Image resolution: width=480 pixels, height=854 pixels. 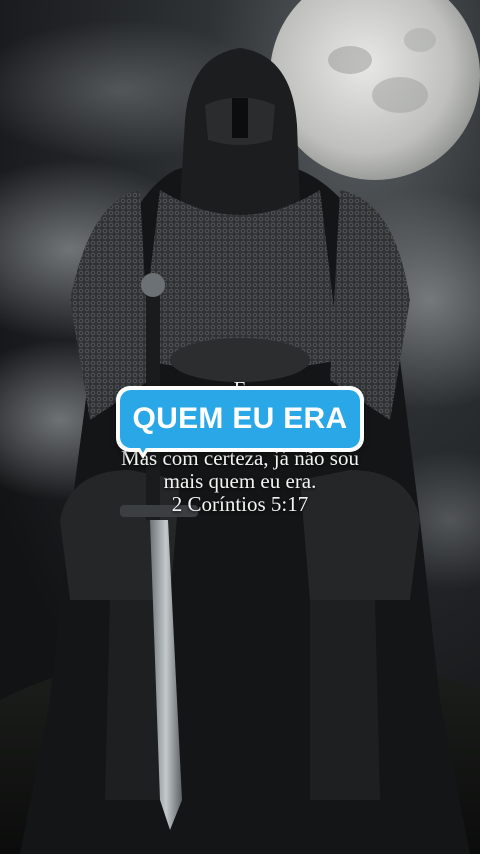 I want to click on verse-reference: 2 Coríntios 5:17, so click(x=240, y=504).